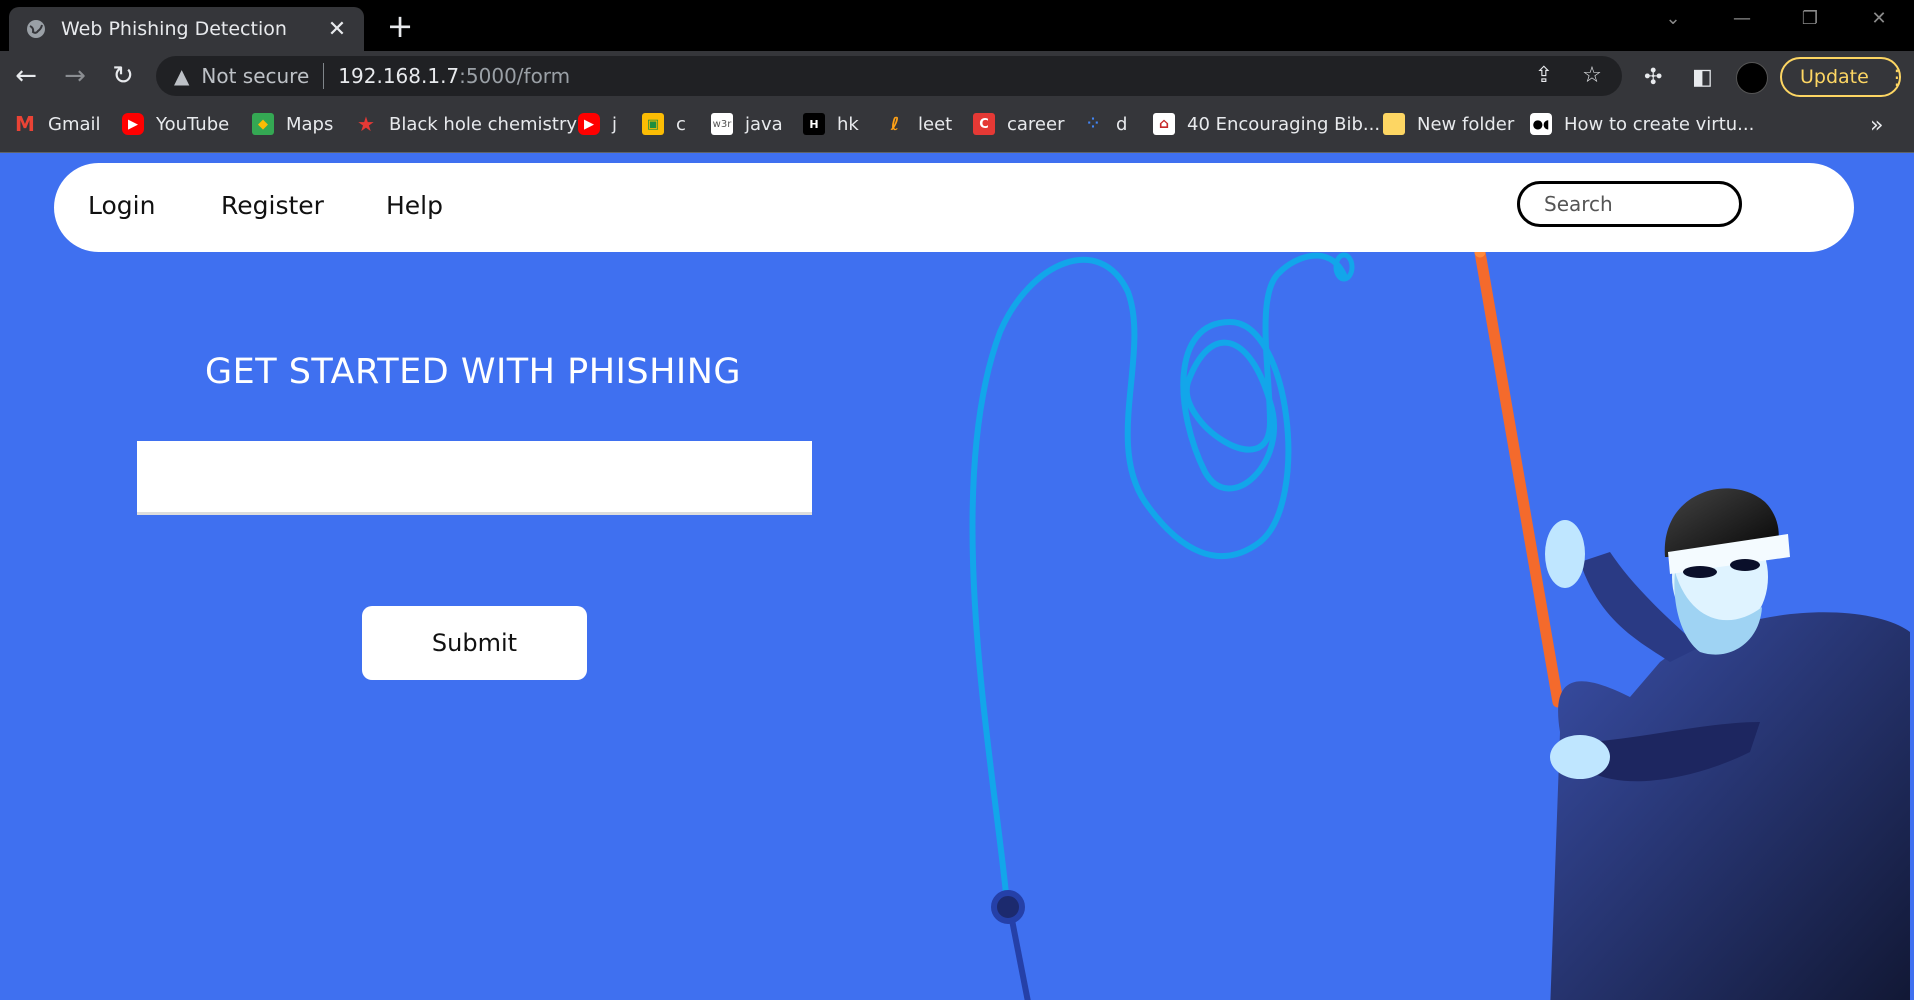 Image resolution: width=1914 pixels, height=1000 pixels. I want to click on medium-icon: ●◖, so click(1541, 124).